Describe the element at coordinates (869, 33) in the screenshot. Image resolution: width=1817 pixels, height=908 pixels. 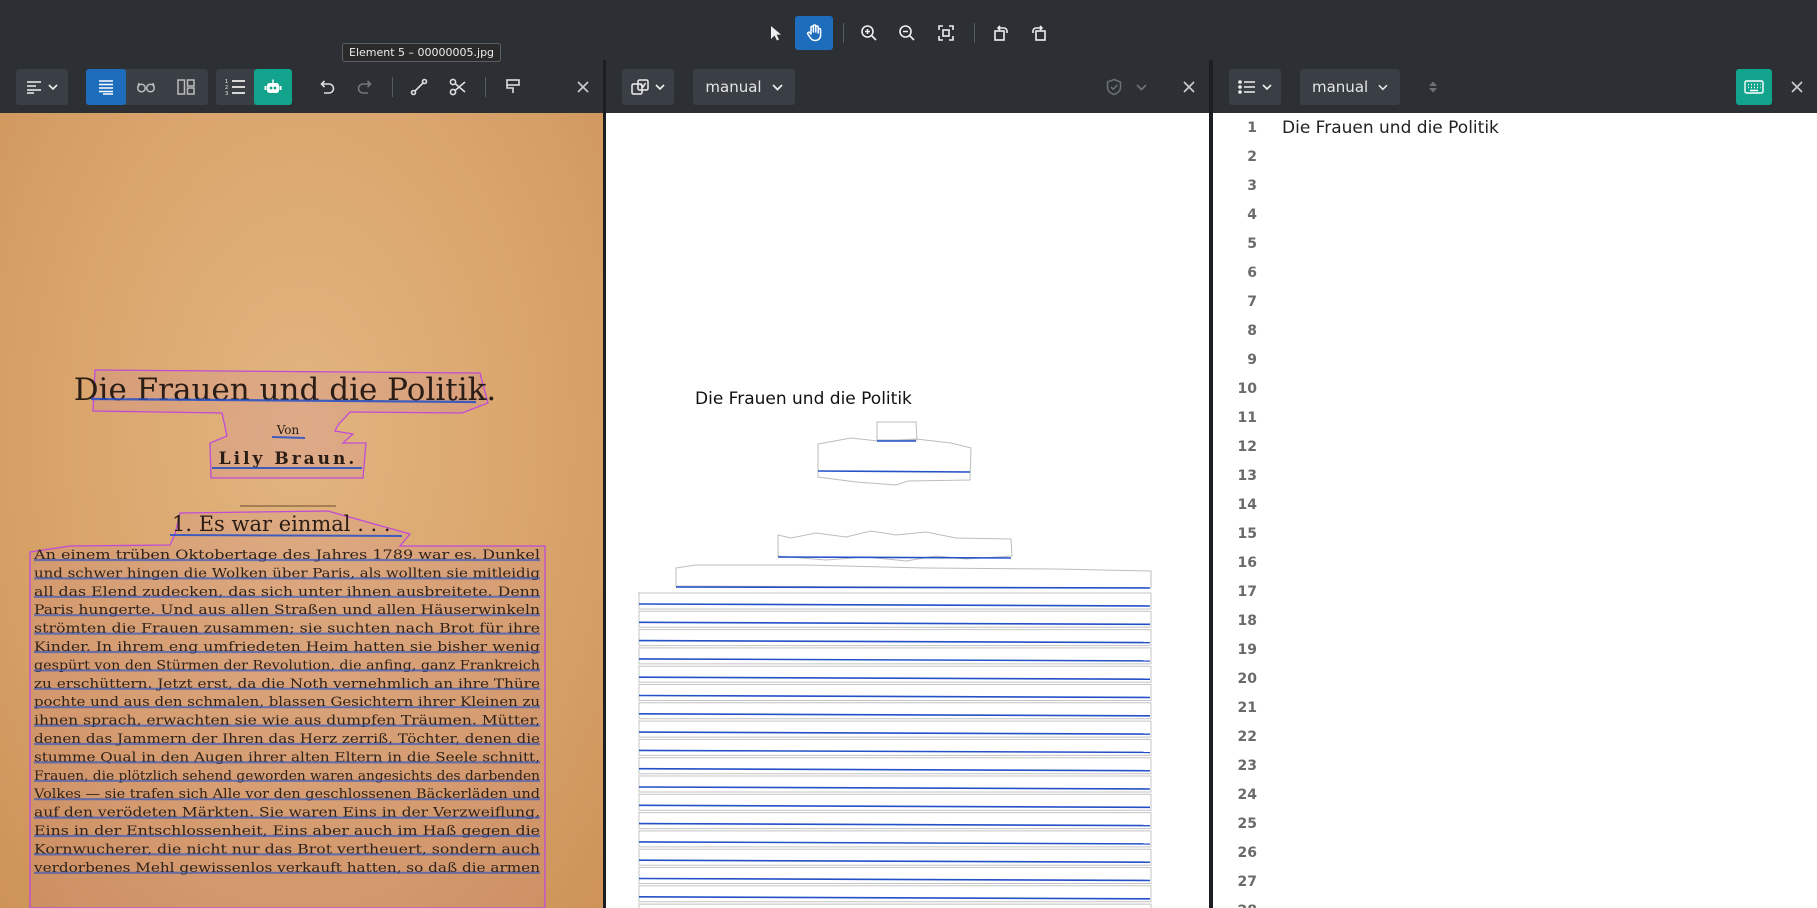
I see `zoom-in-icon` at that location.